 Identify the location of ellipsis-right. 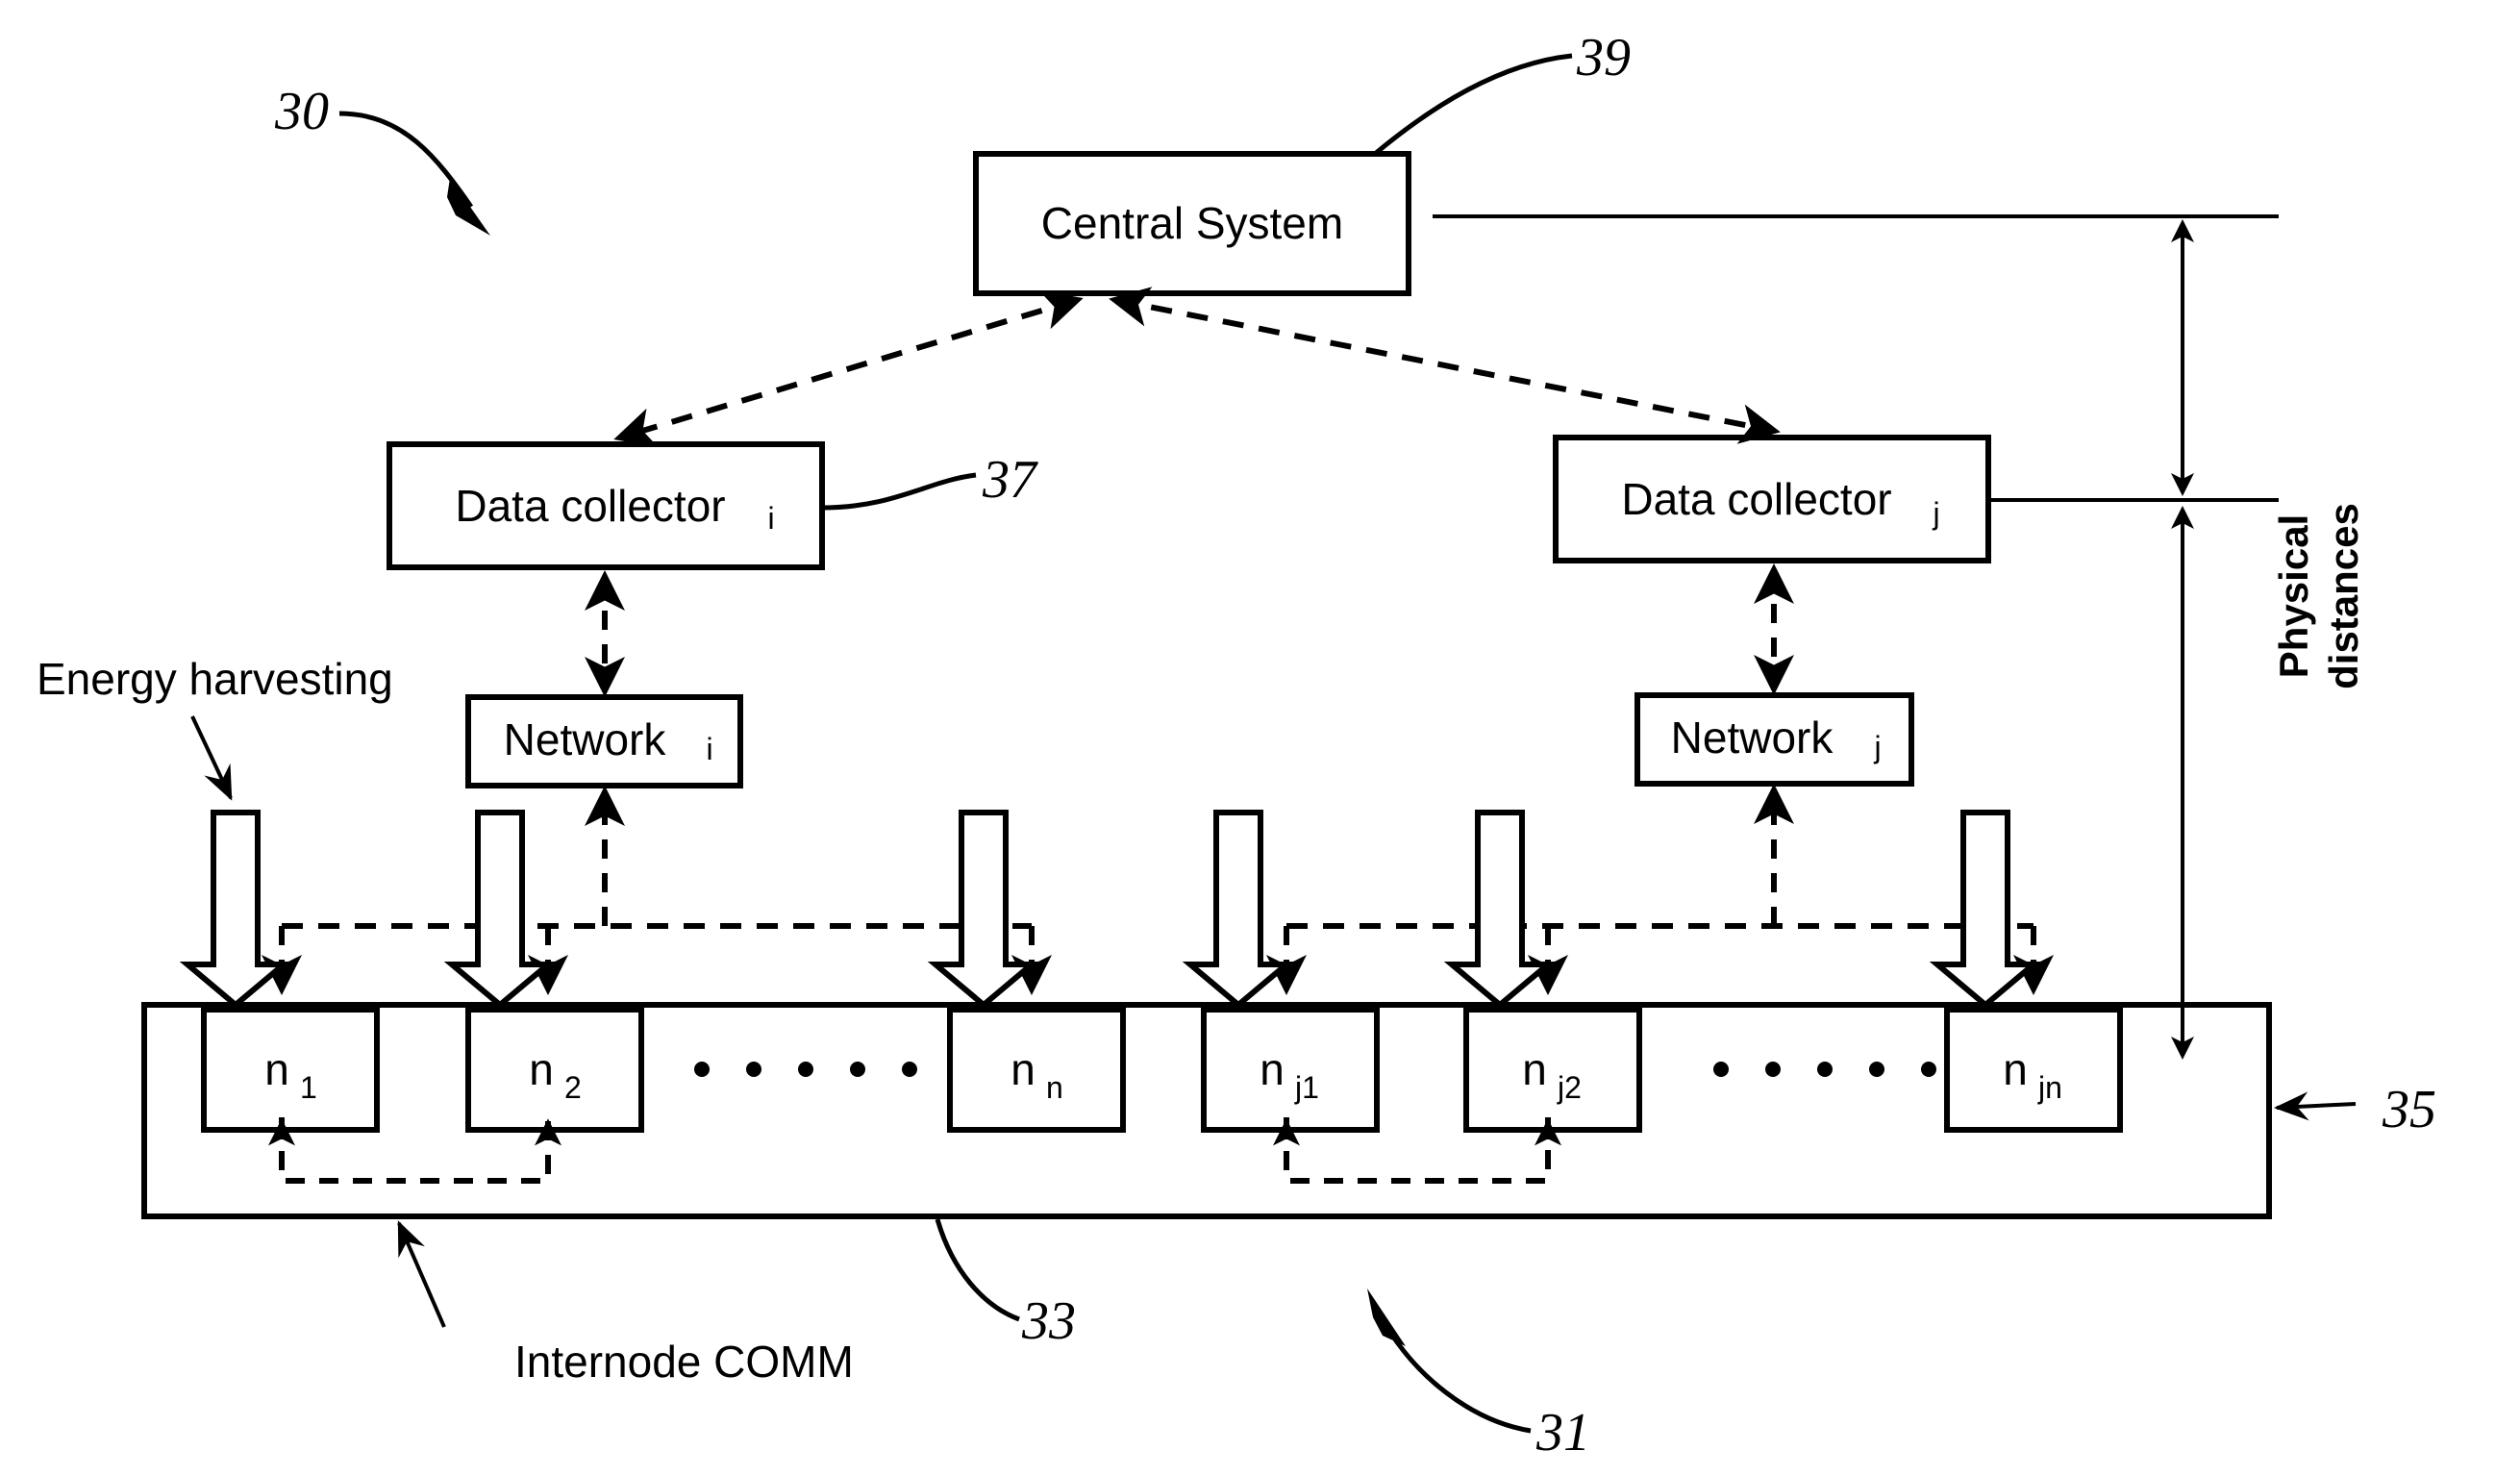
(1825, 1069).